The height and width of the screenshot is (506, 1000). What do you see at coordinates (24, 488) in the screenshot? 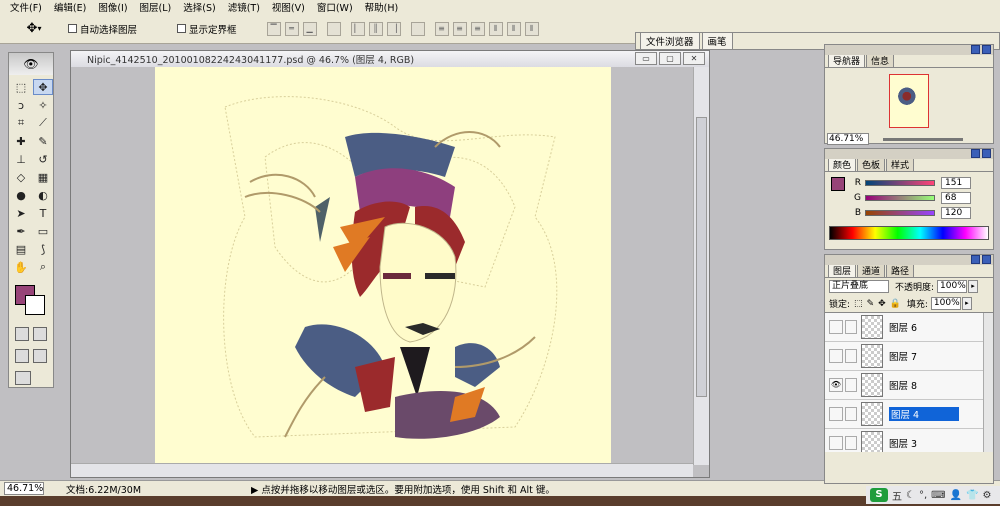
I see `zoom-field: 46.71%` at bounding box center [24, 488].